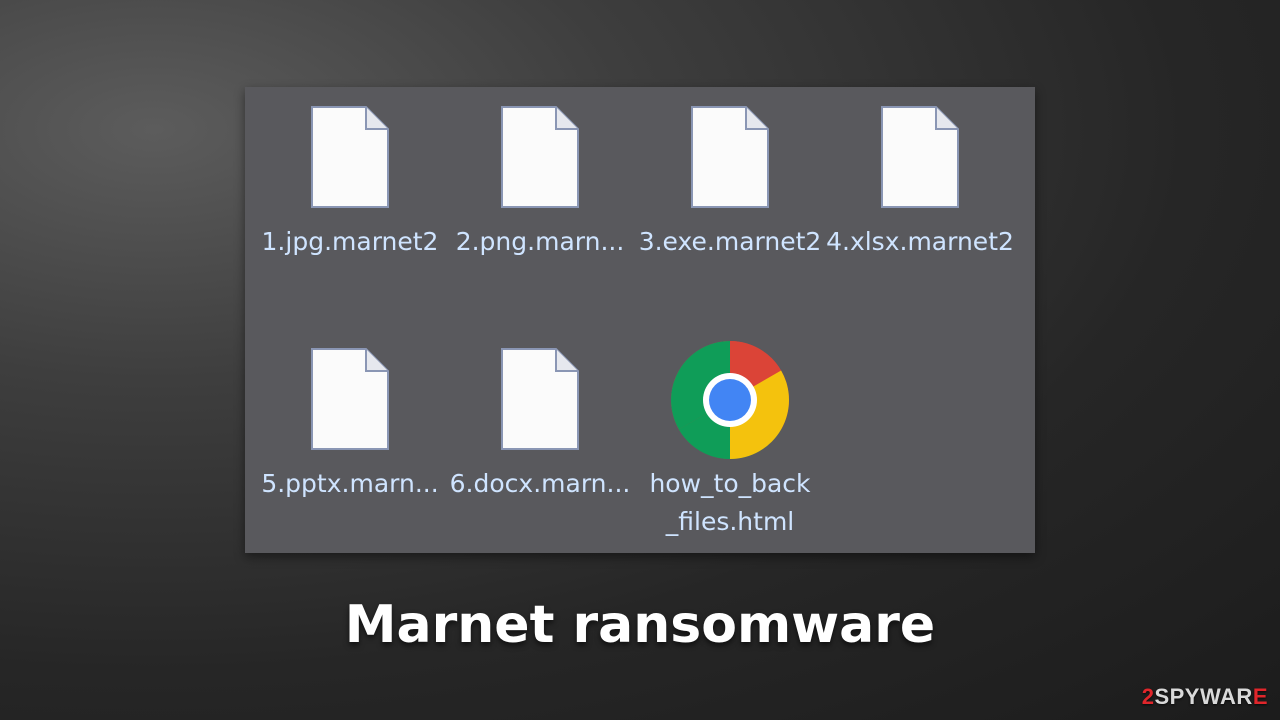  What do you see at coordinates (730, 400) in the screenshot?
I see `chrome-browser-icon` at bounding box center [730, 400].